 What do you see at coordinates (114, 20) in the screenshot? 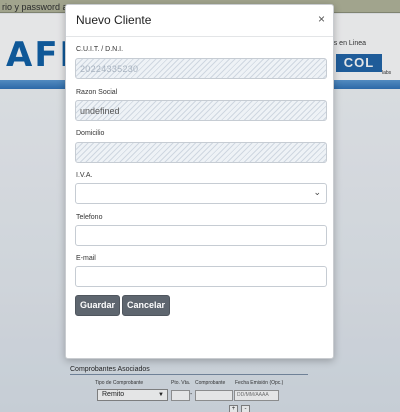
I see `modal-title: Nuevo Cliente` at bounding box center [114, 20].